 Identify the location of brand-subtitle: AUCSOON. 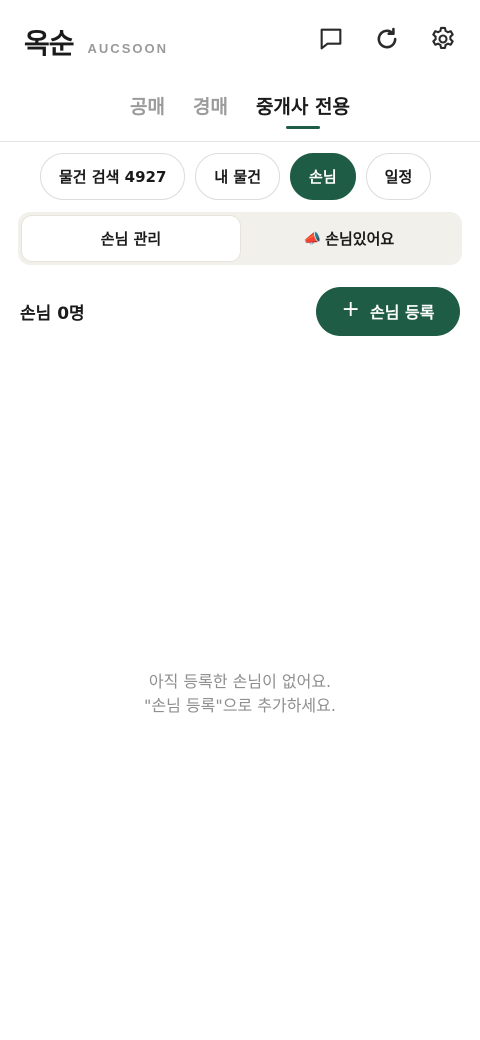
(127, 48).